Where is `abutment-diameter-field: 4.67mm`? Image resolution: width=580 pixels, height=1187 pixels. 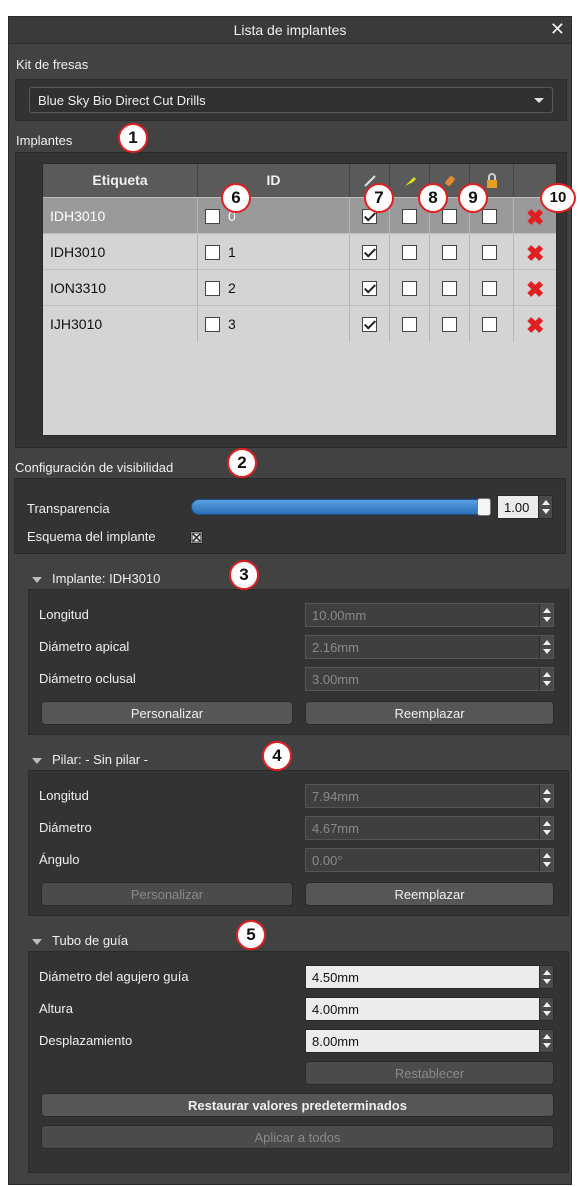 abutment-diameter-field: 4.67mm is located at coordinates (429, 828).